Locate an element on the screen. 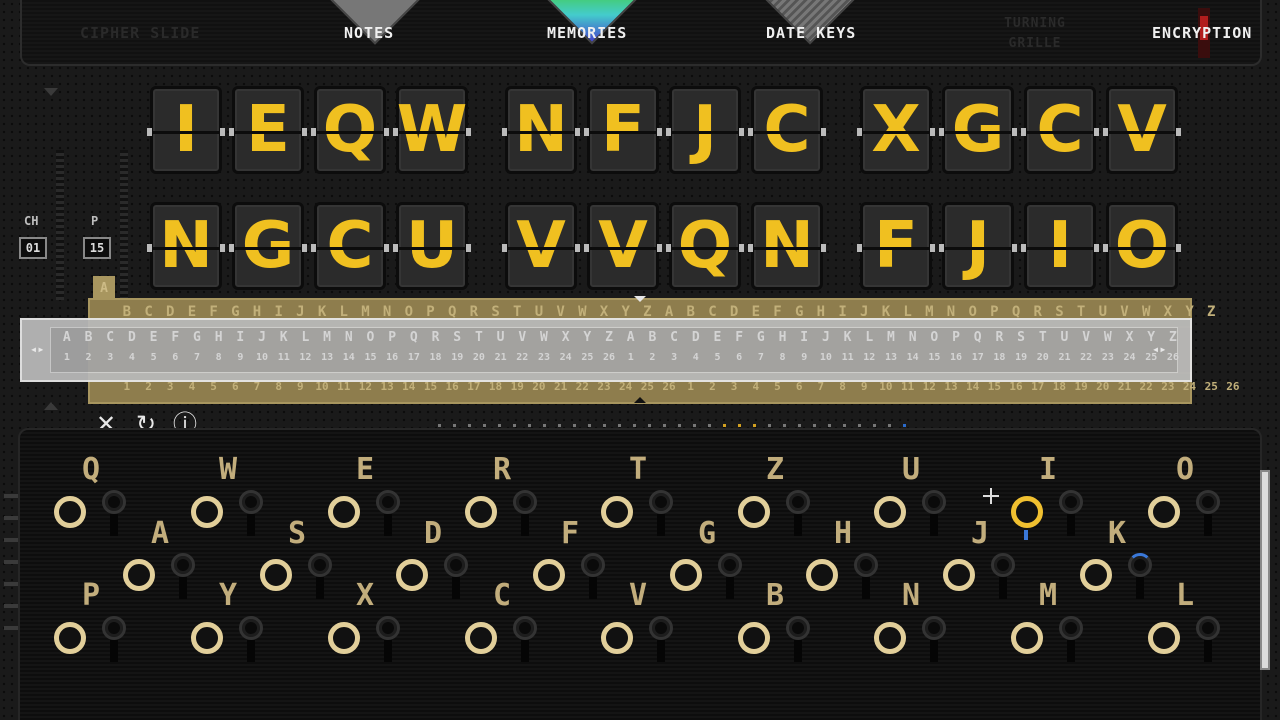  grey-number: 21 is located at coordinates (500, 357).